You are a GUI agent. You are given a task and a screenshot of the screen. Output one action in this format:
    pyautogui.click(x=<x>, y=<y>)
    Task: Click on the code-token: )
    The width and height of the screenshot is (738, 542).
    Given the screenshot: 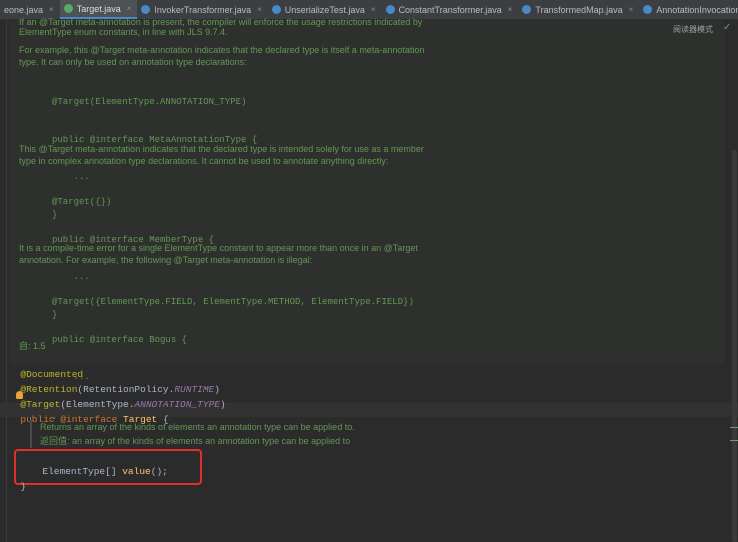 What is the action you would take?
    pyautogui.click(x=222, y=404)
    